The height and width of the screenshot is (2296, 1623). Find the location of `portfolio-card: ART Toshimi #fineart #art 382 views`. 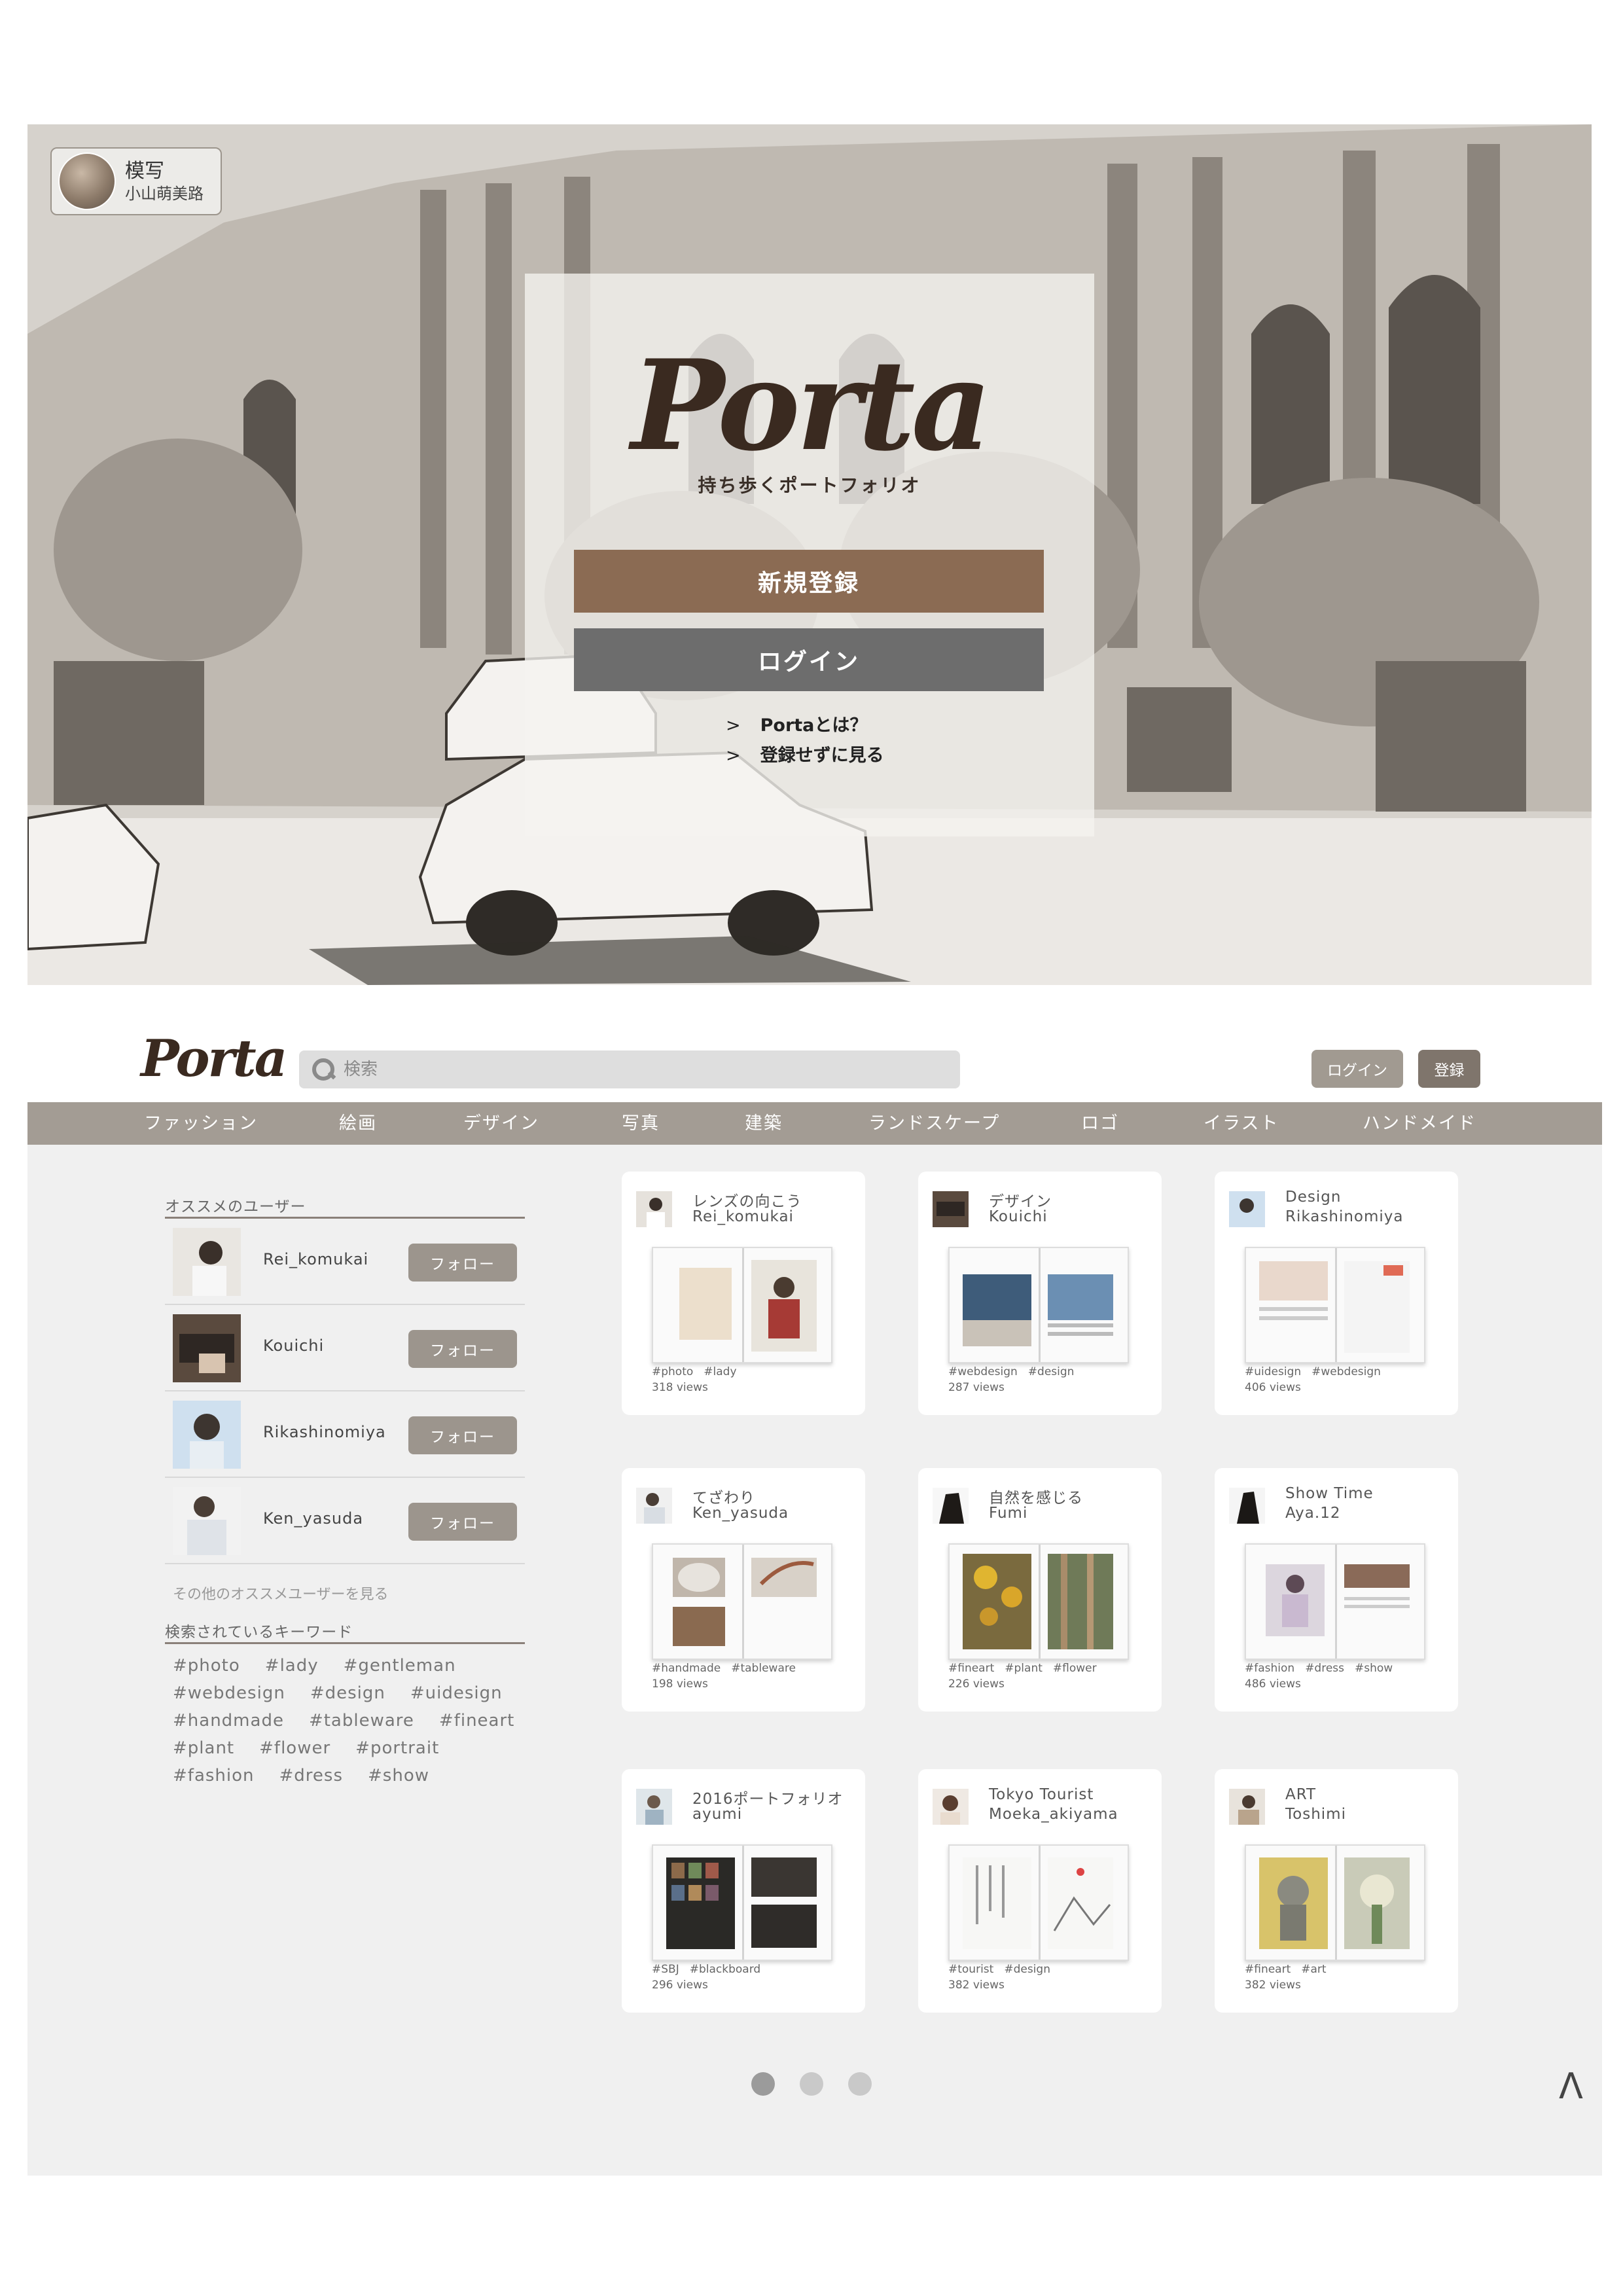

portfolio-card: ART Toshimi #fineart #art 382 views is located at coordinates (1336, 1891).